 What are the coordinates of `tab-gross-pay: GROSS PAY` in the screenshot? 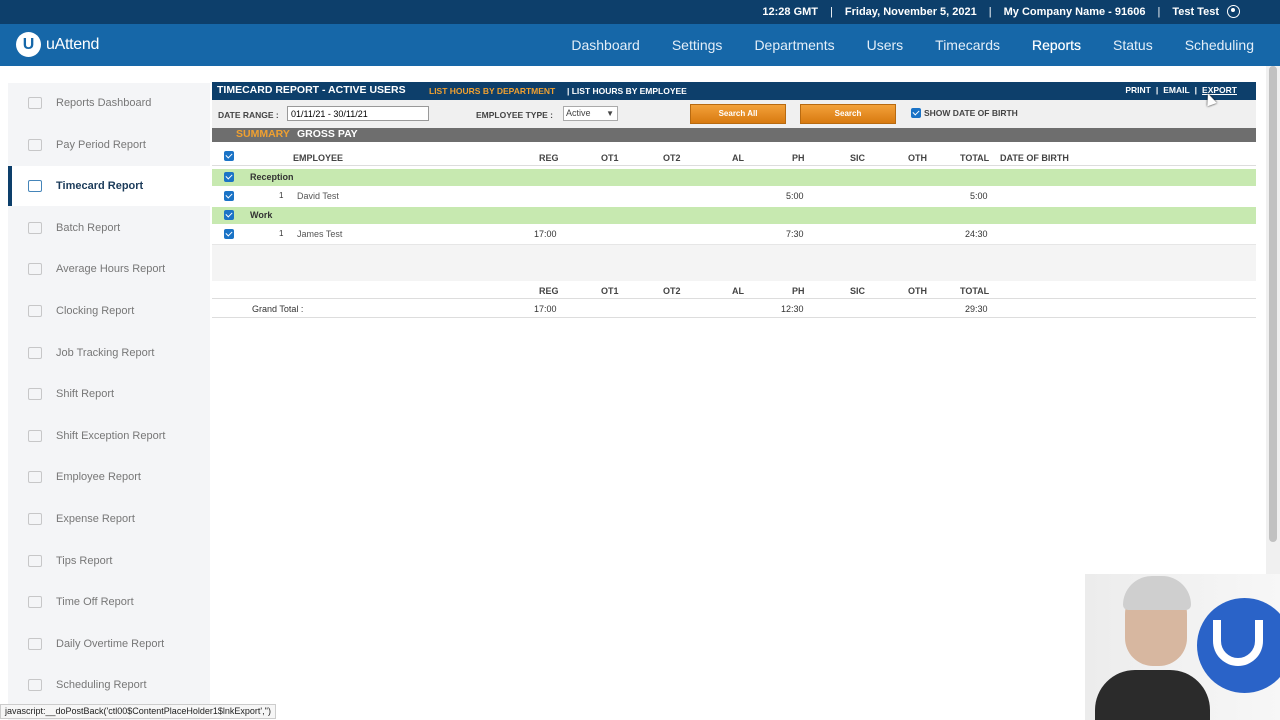 It's located at (327, 134).